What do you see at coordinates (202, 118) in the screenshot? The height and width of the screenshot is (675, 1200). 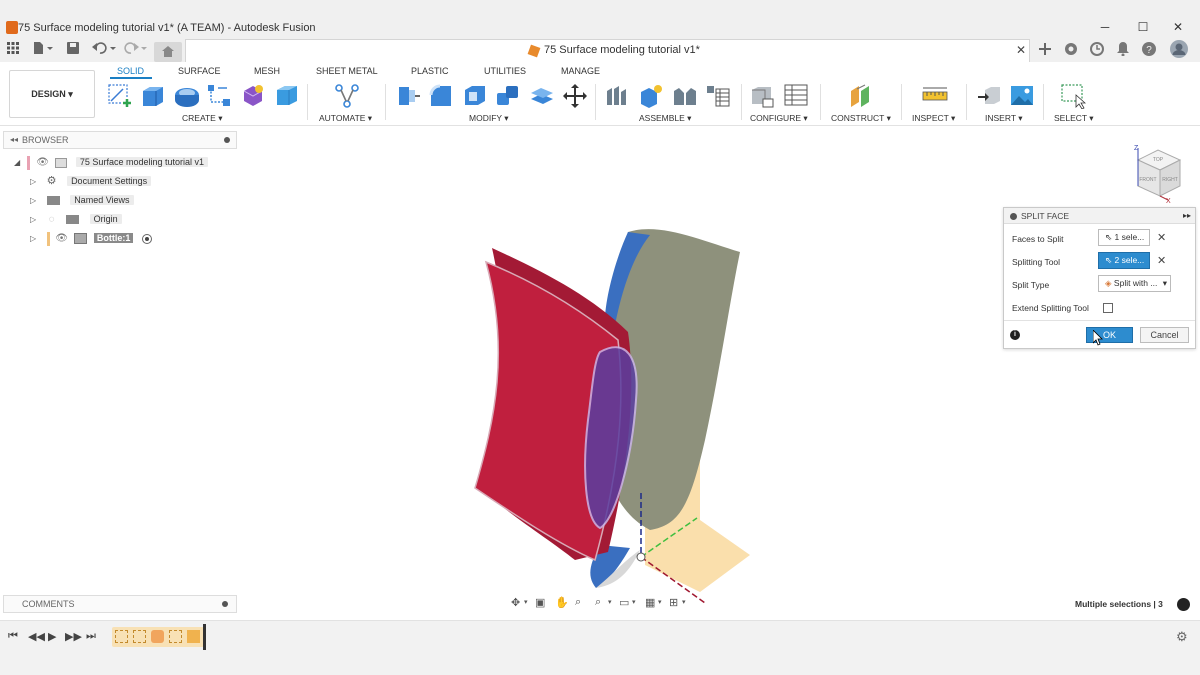 I see `create-group-label: CREATE ▾` at bounding box center [202, 118].